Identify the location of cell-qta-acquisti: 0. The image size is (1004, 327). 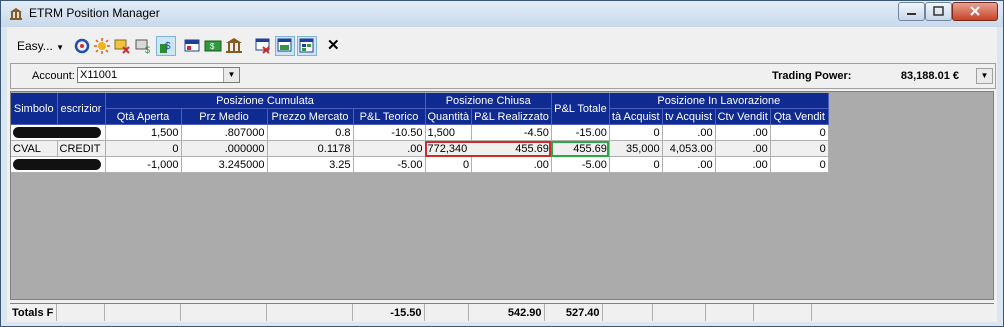
(636, 132).